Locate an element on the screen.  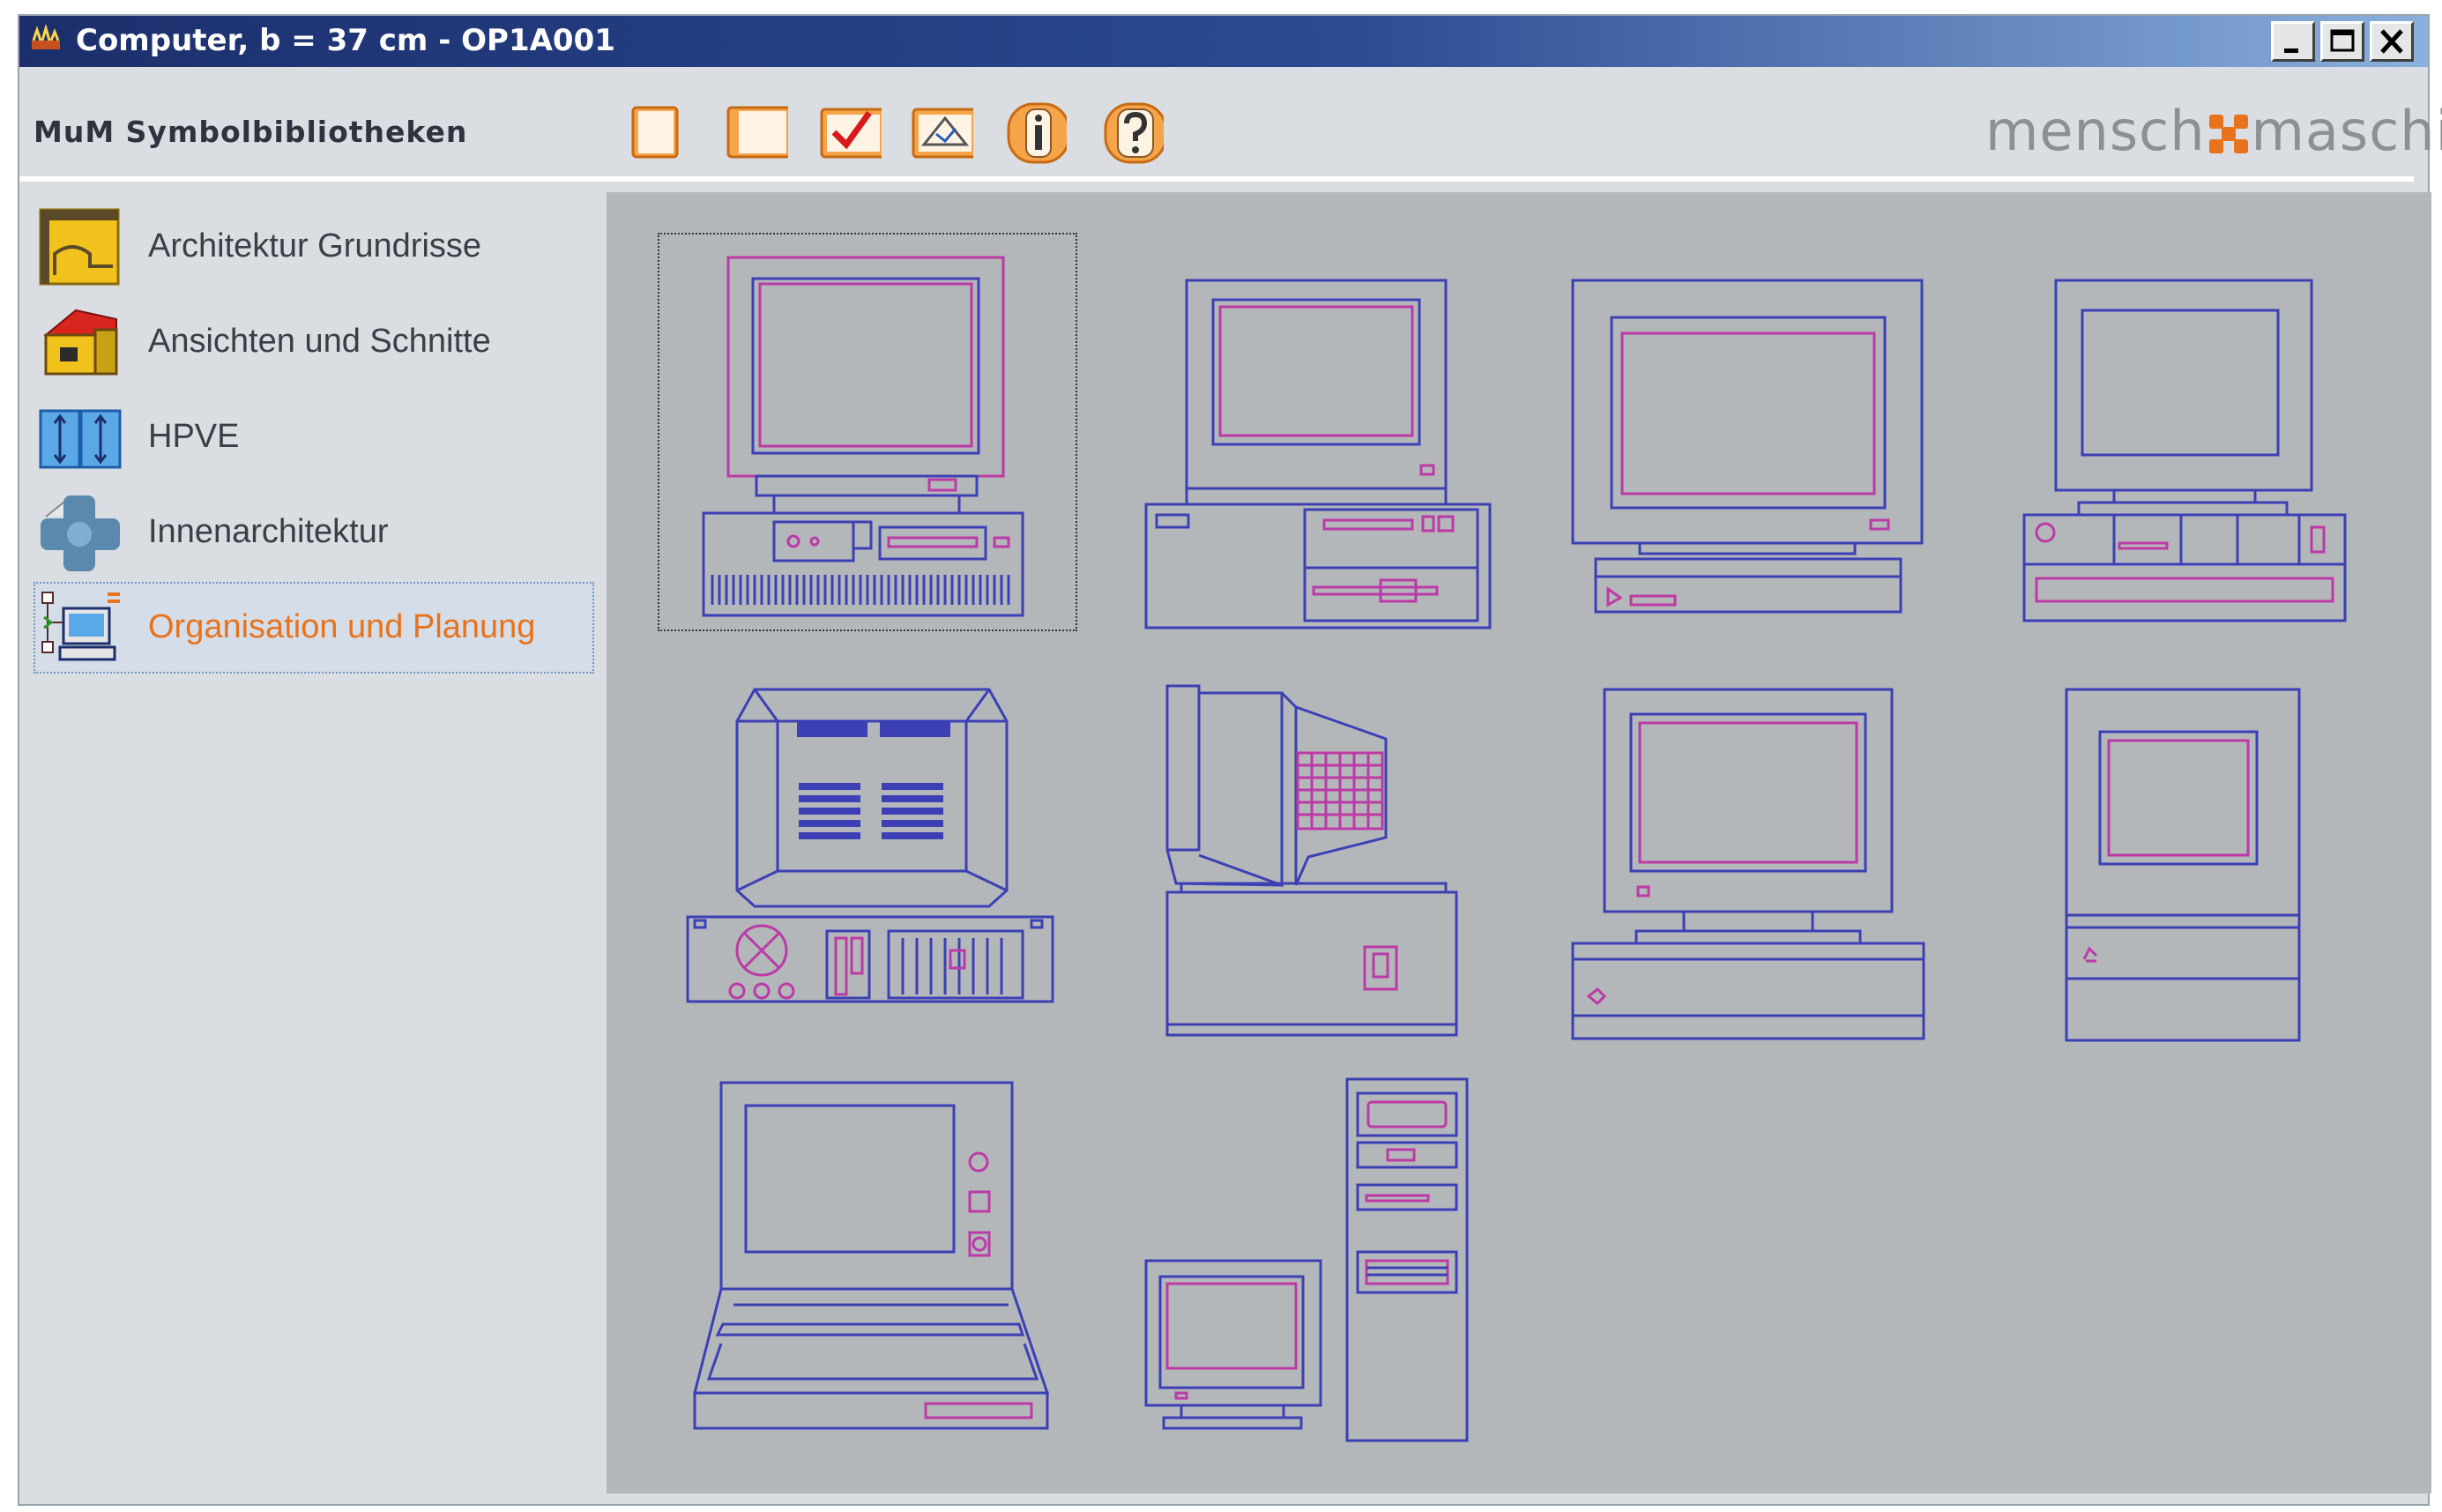
open-page-icon is located at coordinates (753, 132).